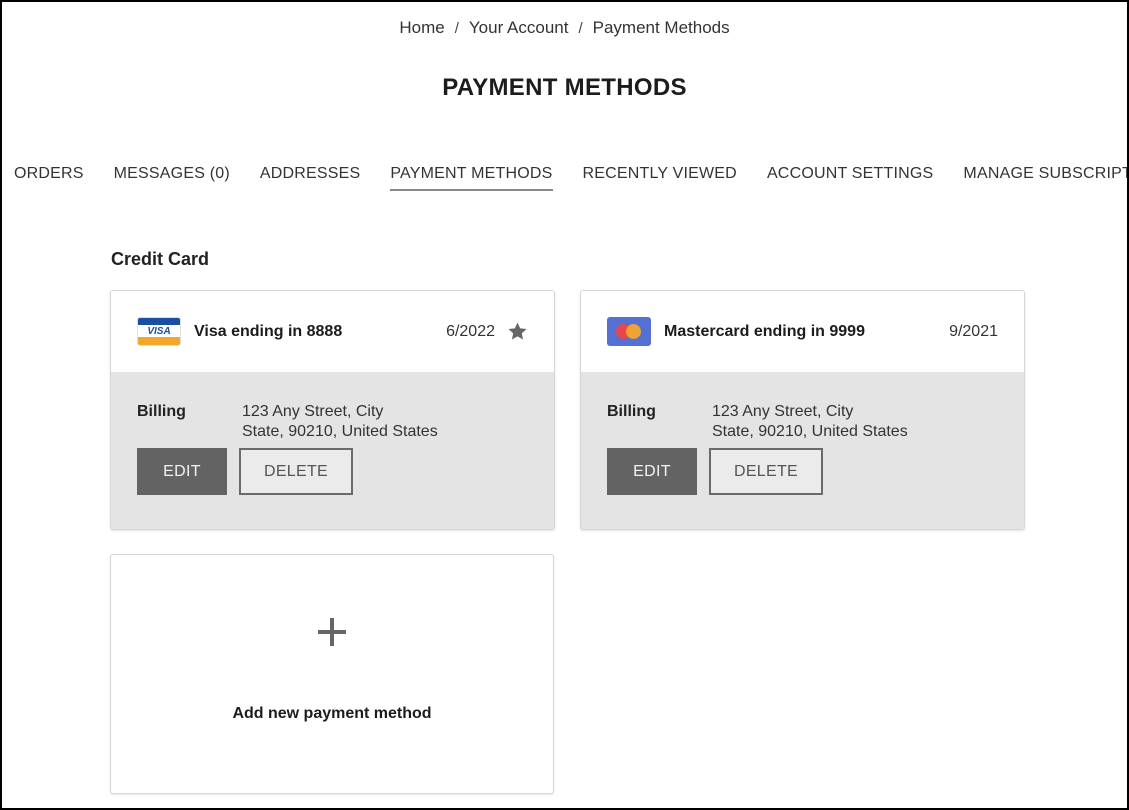 The image size is (1129, 810). I want to click on card-expiry: 9/2021, so click(973, 331).